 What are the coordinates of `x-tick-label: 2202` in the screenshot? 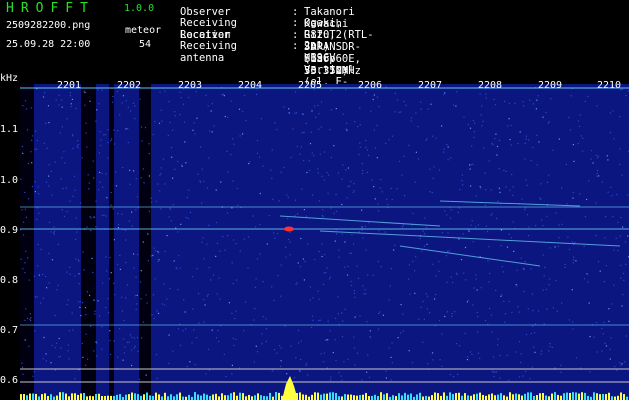 It's located at (129, 85).